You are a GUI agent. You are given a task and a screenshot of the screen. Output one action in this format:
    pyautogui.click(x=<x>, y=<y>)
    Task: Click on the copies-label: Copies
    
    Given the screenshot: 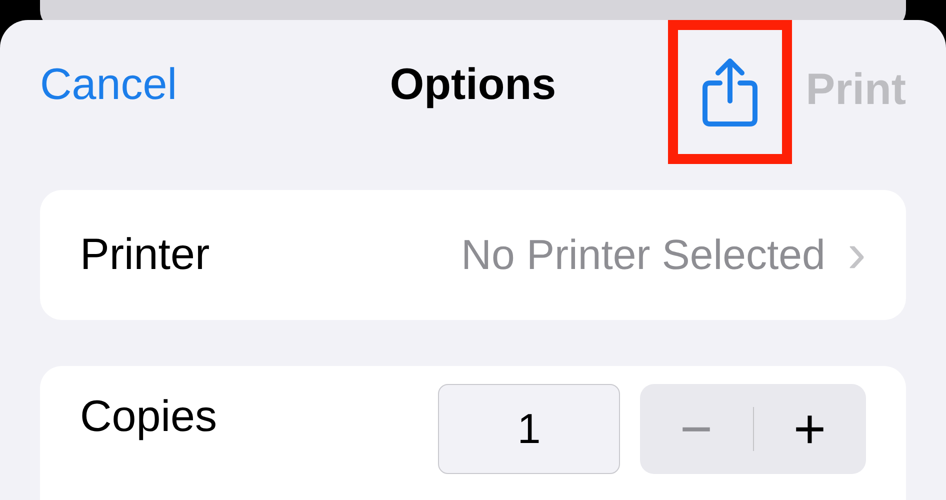 What is the action you would take?
    pyautogui.click(x=148, y=417)
    